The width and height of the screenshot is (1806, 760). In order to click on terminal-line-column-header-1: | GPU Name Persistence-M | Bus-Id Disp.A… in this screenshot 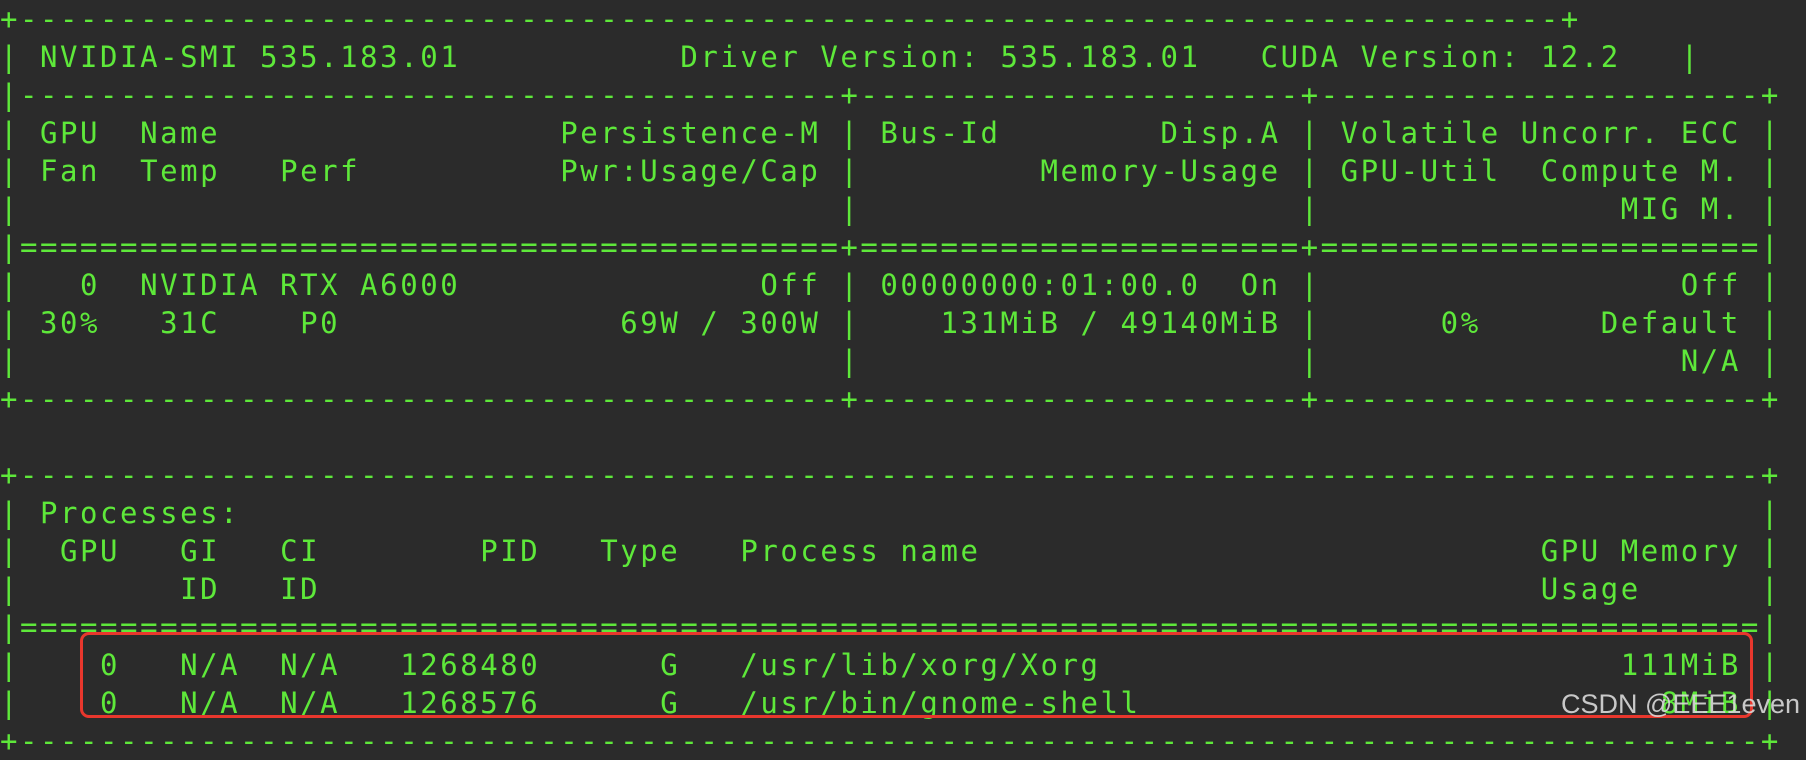, I will do `click(890, 133)`.